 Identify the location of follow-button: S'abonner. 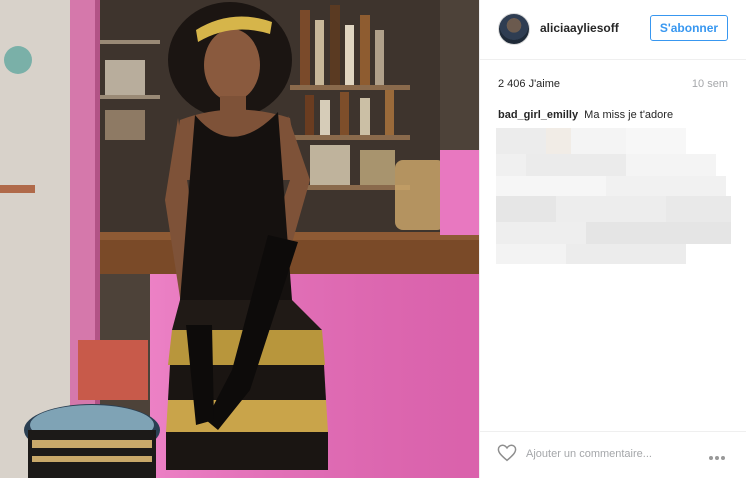
(689, 28).